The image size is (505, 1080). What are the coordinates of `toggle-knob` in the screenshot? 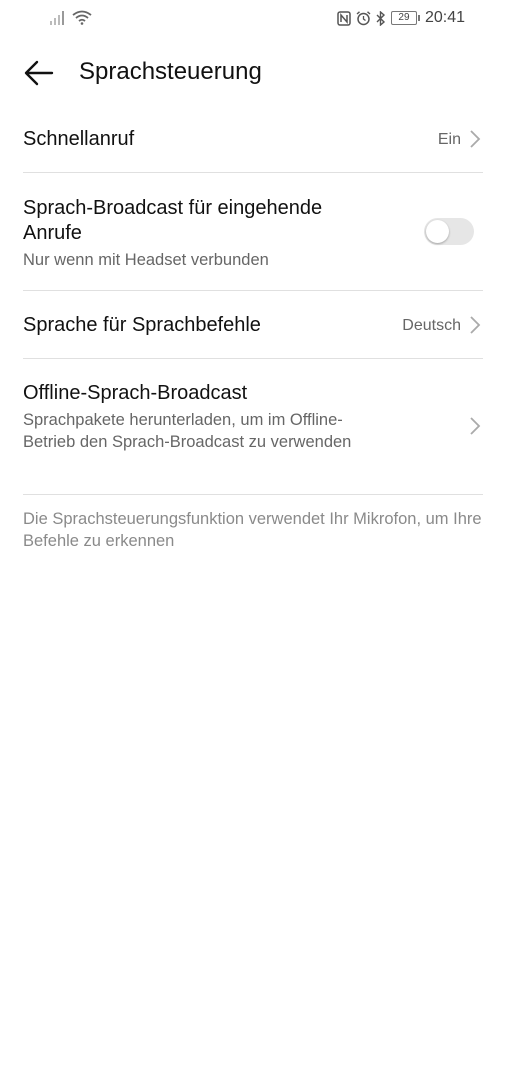 It's located at (437, 231).